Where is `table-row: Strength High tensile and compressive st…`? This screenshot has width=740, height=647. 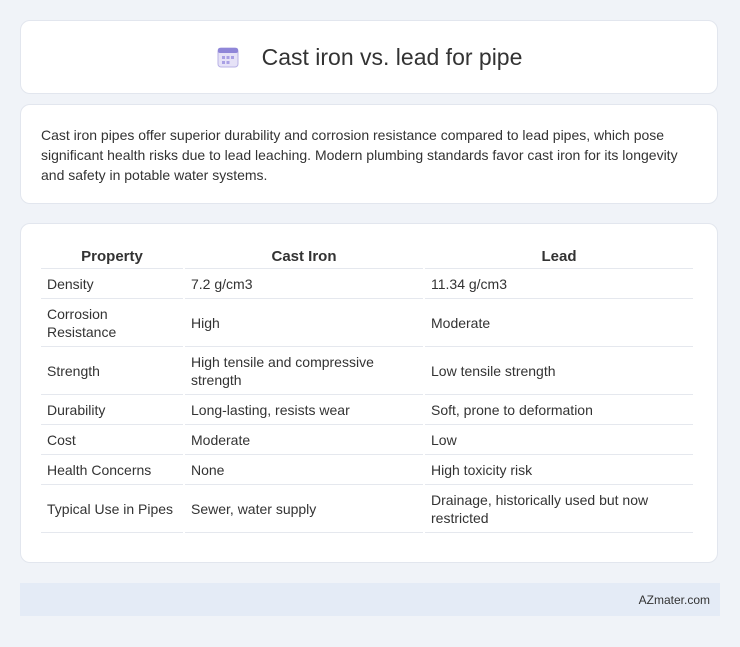 table-row: Strength High tensile and compressive st… is located at coordinates (367, 371).